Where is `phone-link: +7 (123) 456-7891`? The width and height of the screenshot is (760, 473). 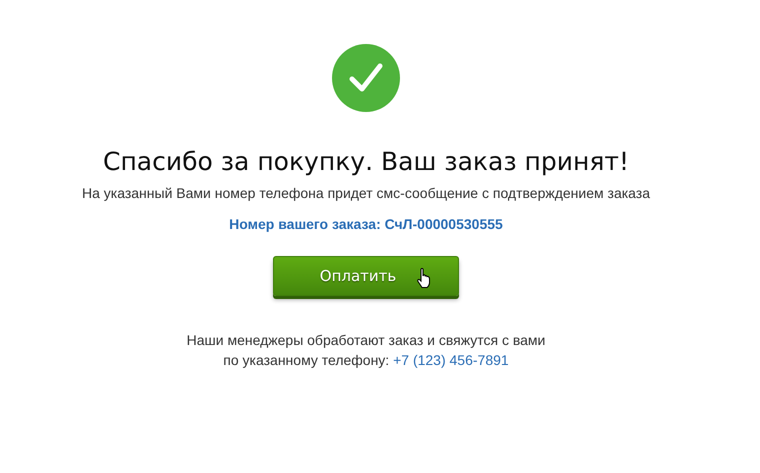
phone-link: +7 (123) 456-7891 is located at coordinates (451, 360).